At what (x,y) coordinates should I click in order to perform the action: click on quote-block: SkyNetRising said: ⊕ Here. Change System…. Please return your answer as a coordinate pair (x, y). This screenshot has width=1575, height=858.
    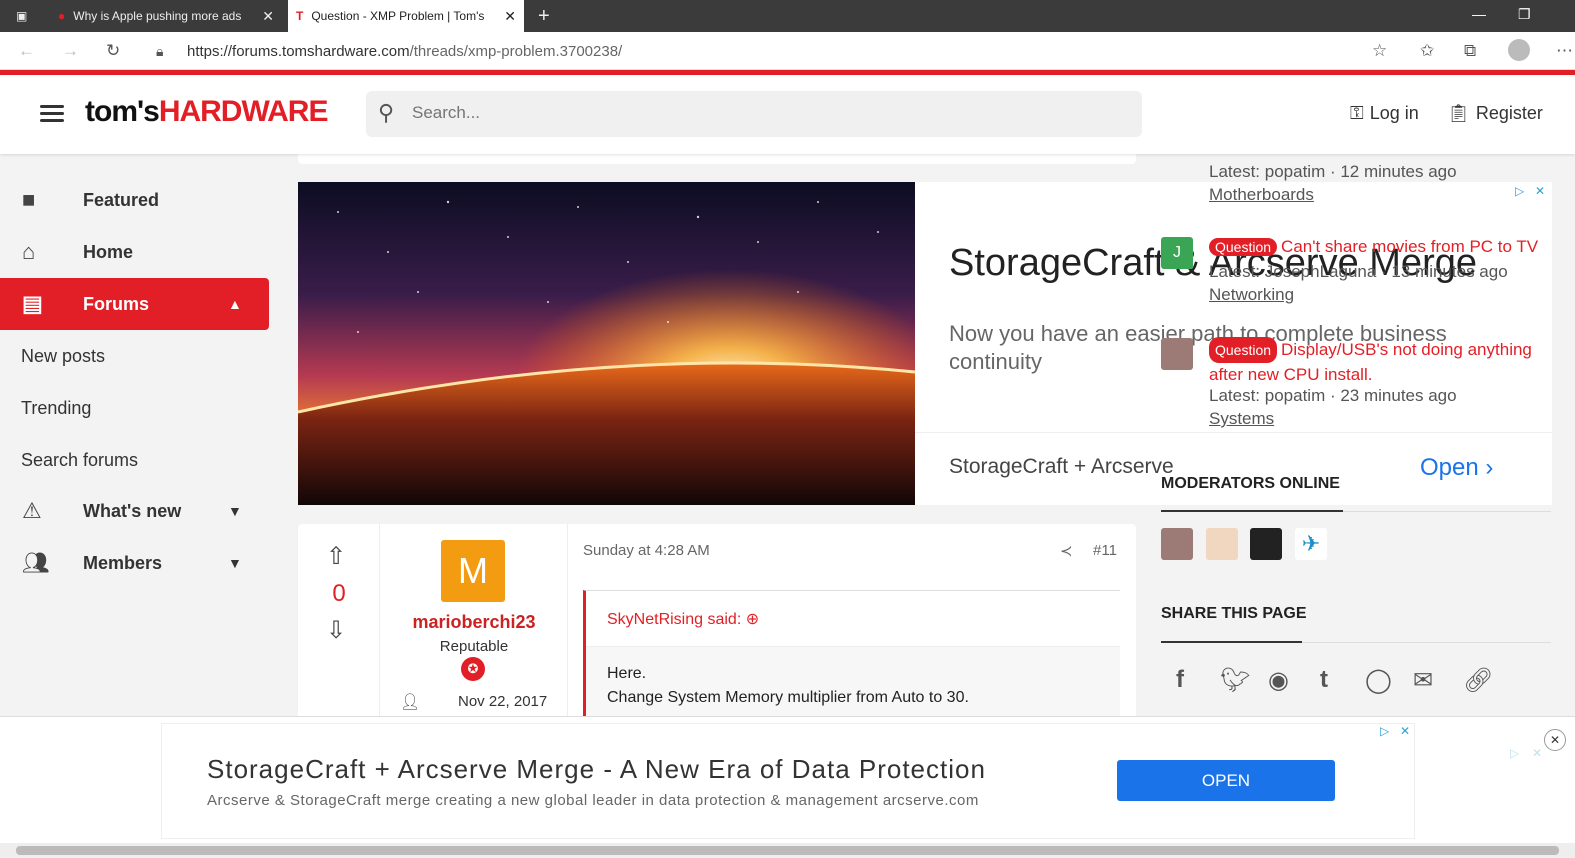
    Looking at the image, I should click on (851, 663).